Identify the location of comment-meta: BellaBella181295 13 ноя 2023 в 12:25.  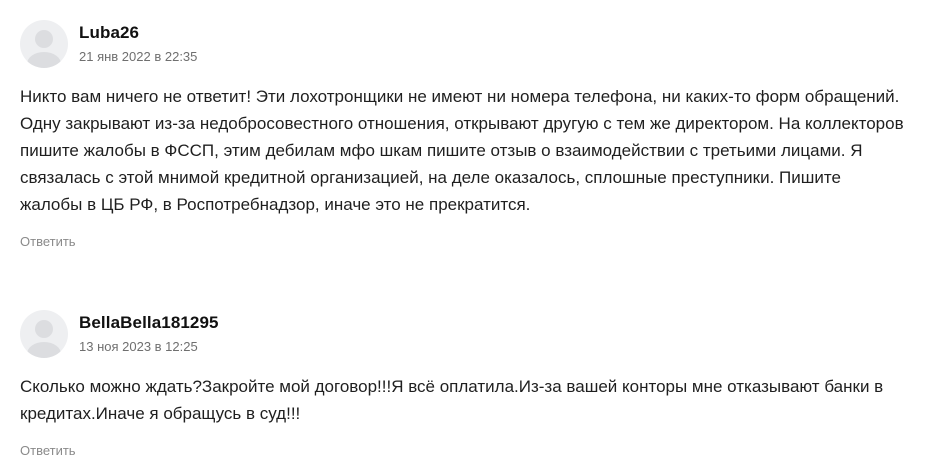
(149, 333).